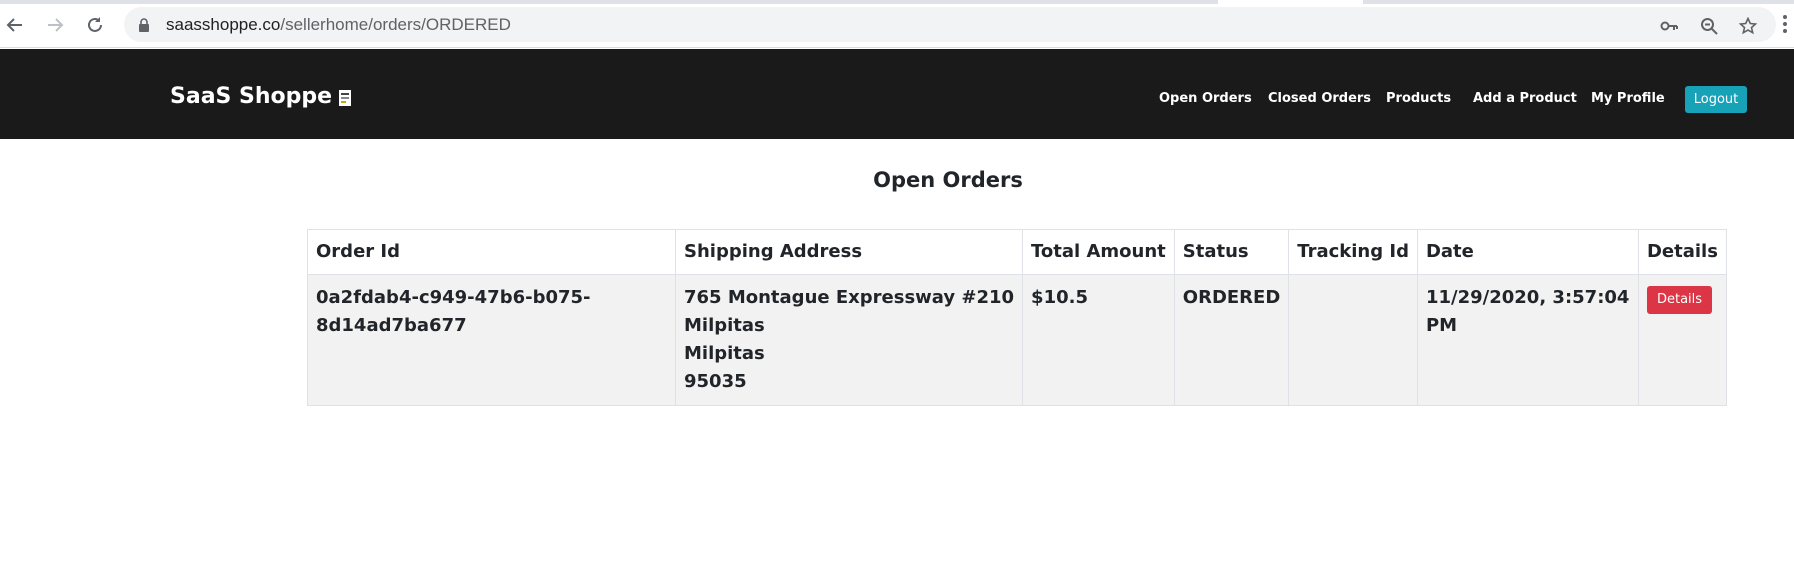 This screenshot has height=567, width=1794. Describe the element at coordinates (1628, 98) in the screenshot. I see `nav-my-profile: My Profile` at that location.